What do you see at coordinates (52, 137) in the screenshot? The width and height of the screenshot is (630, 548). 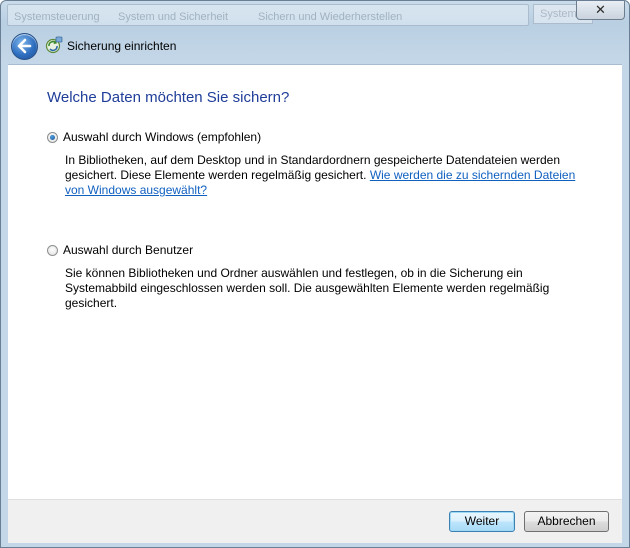 I see `radio-windows-choice` at bounding box center [52, 137].